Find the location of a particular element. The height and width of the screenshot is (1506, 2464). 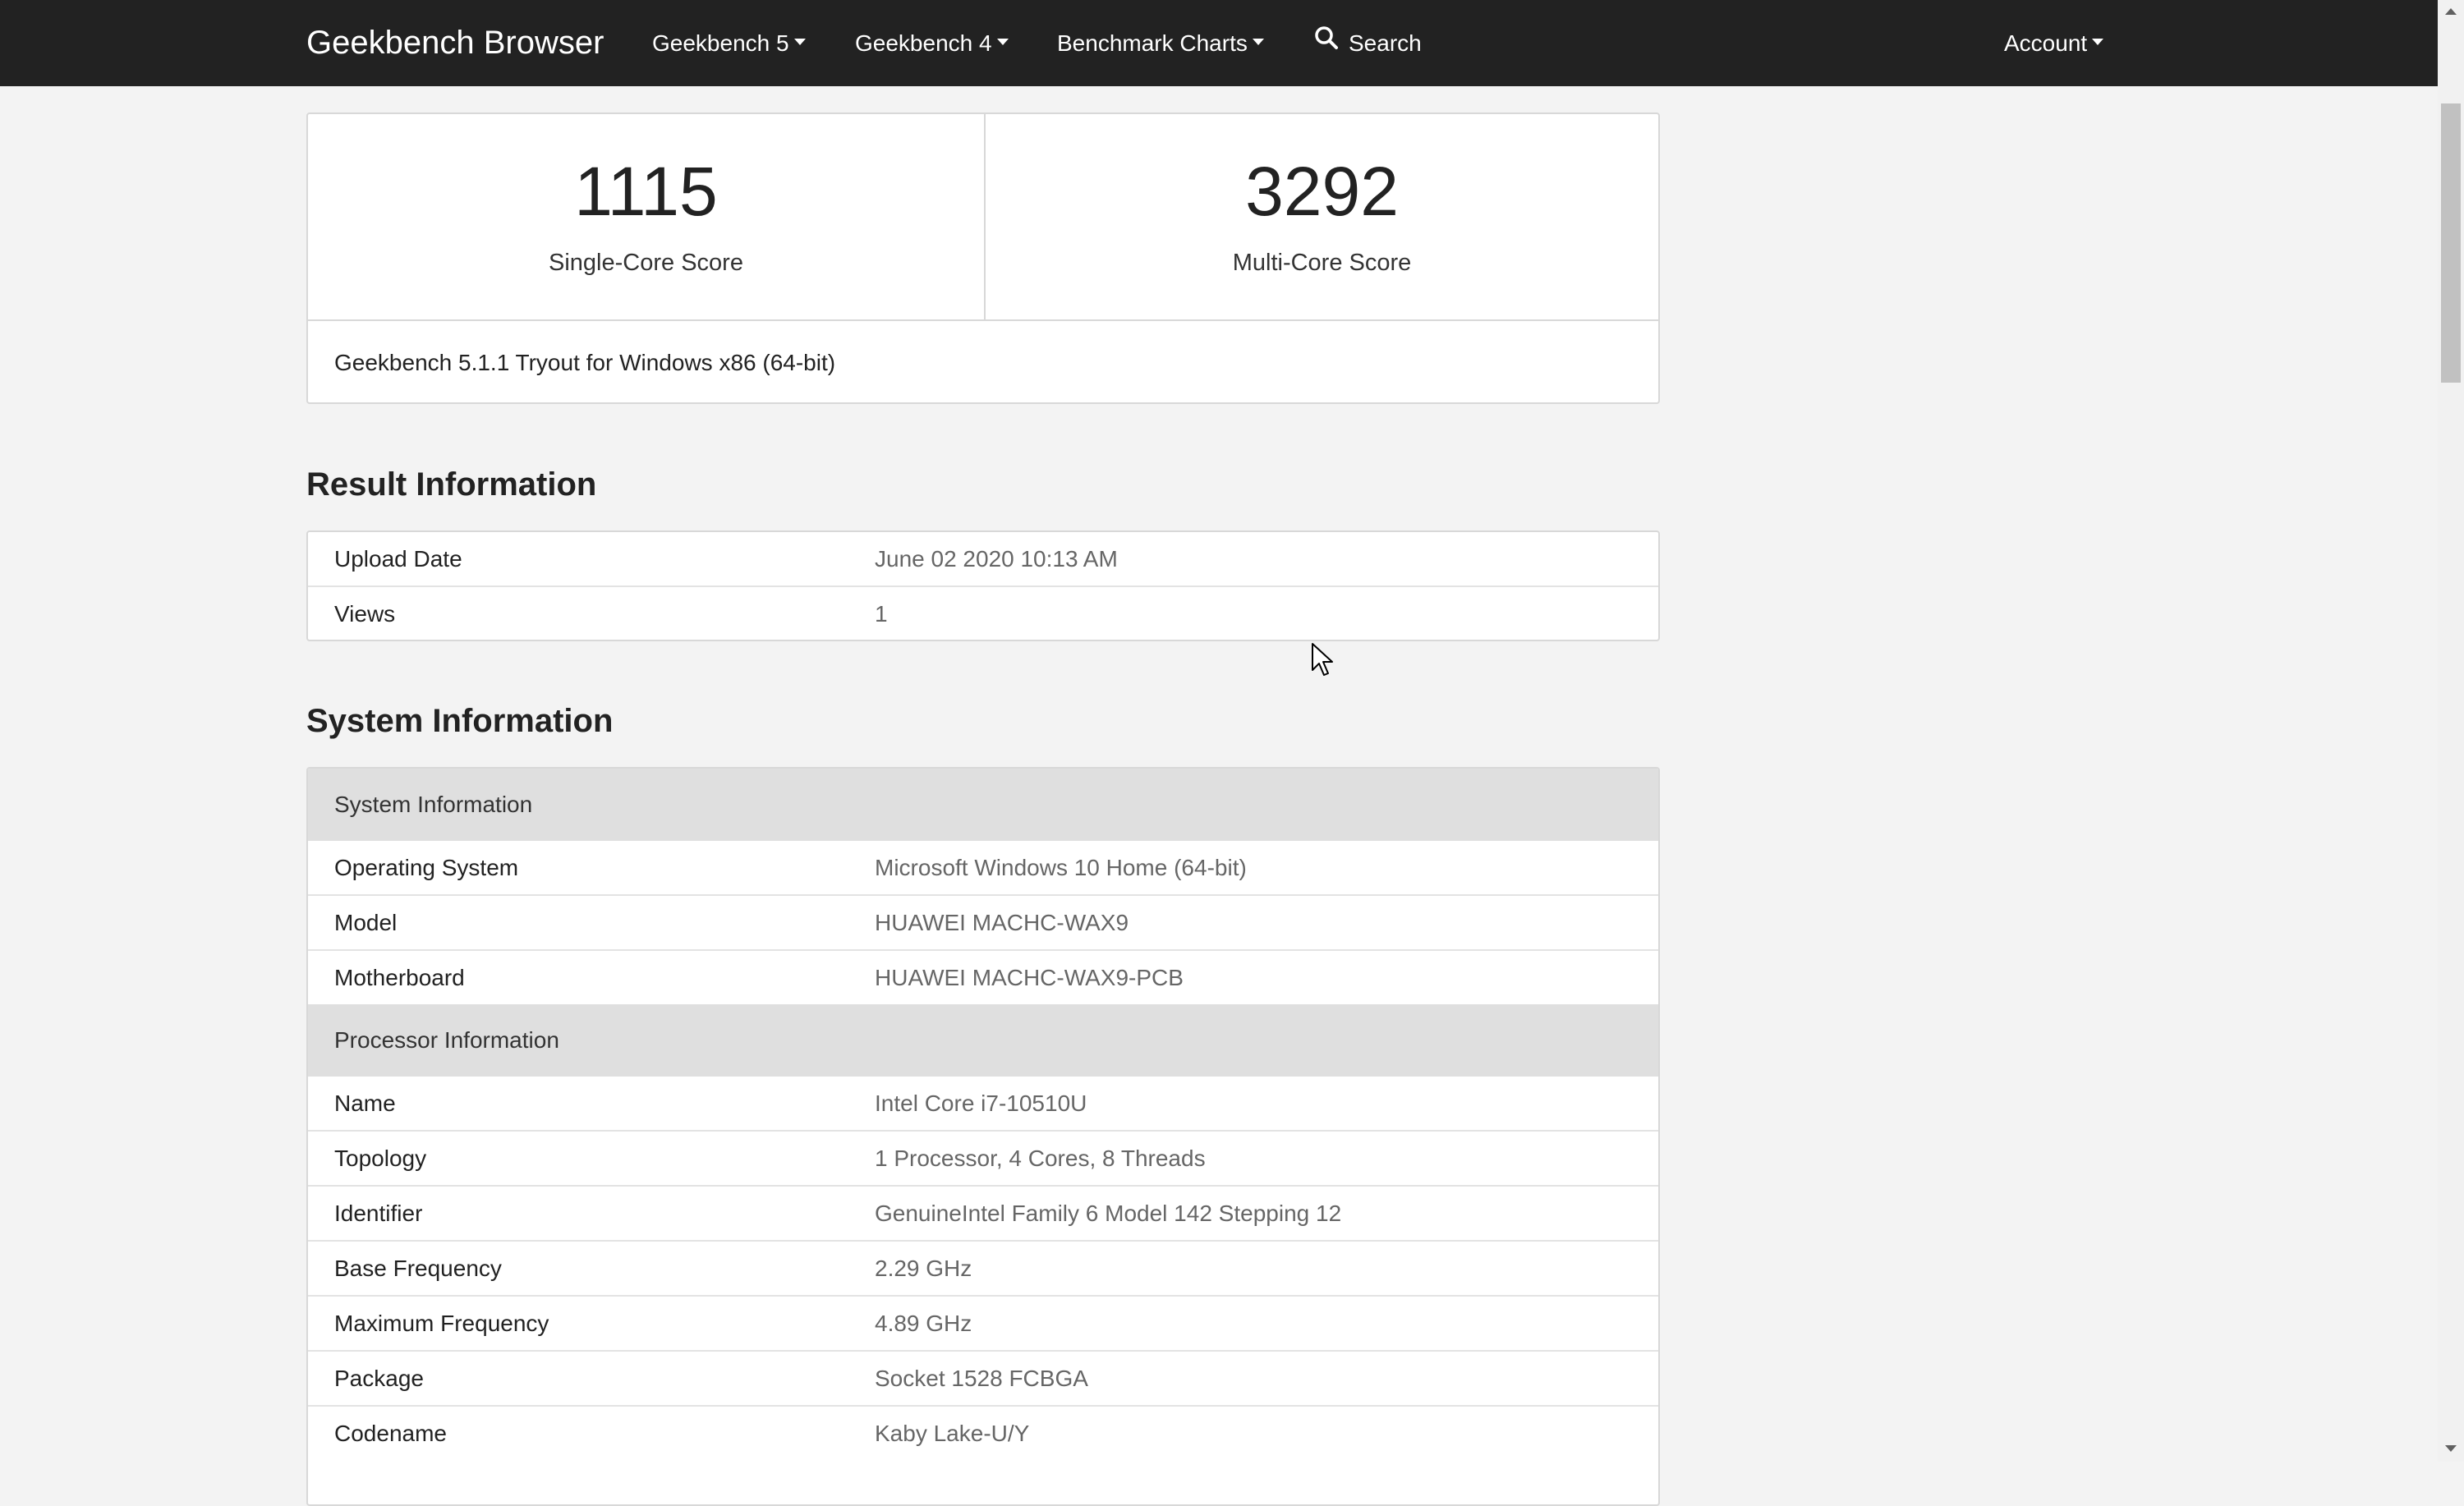

row-value: Microsoft Windows 10 Home (64-bit) is located at coordinates (1061, 867).